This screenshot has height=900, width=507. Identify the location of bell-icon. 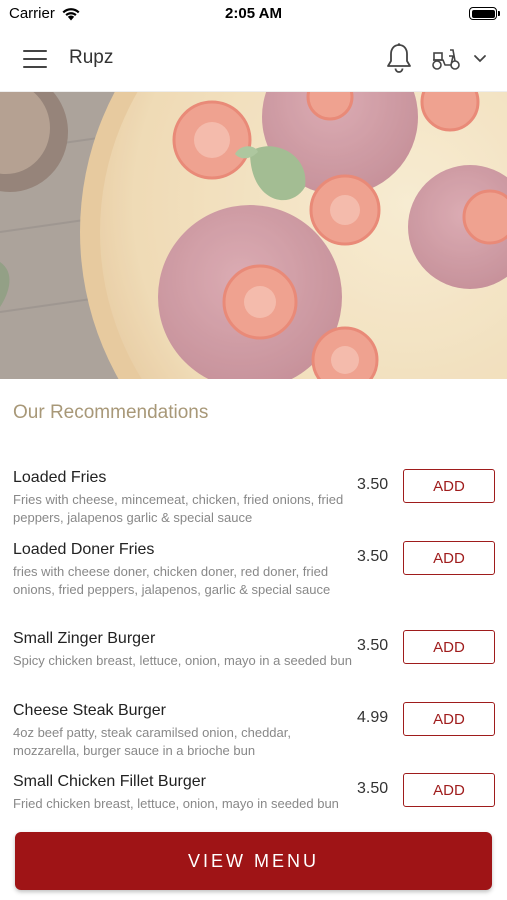
(399, 58).